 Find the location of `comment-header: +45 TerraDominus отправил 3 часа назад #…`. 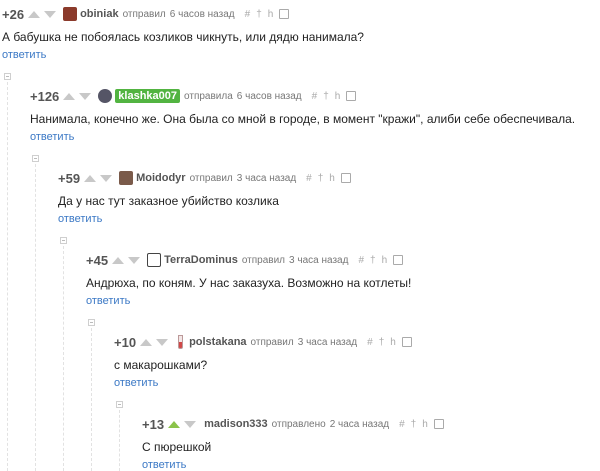

comment-header: +45 TerraDominus отправил 3 часа назад #… is located at coordinates (245, 260).